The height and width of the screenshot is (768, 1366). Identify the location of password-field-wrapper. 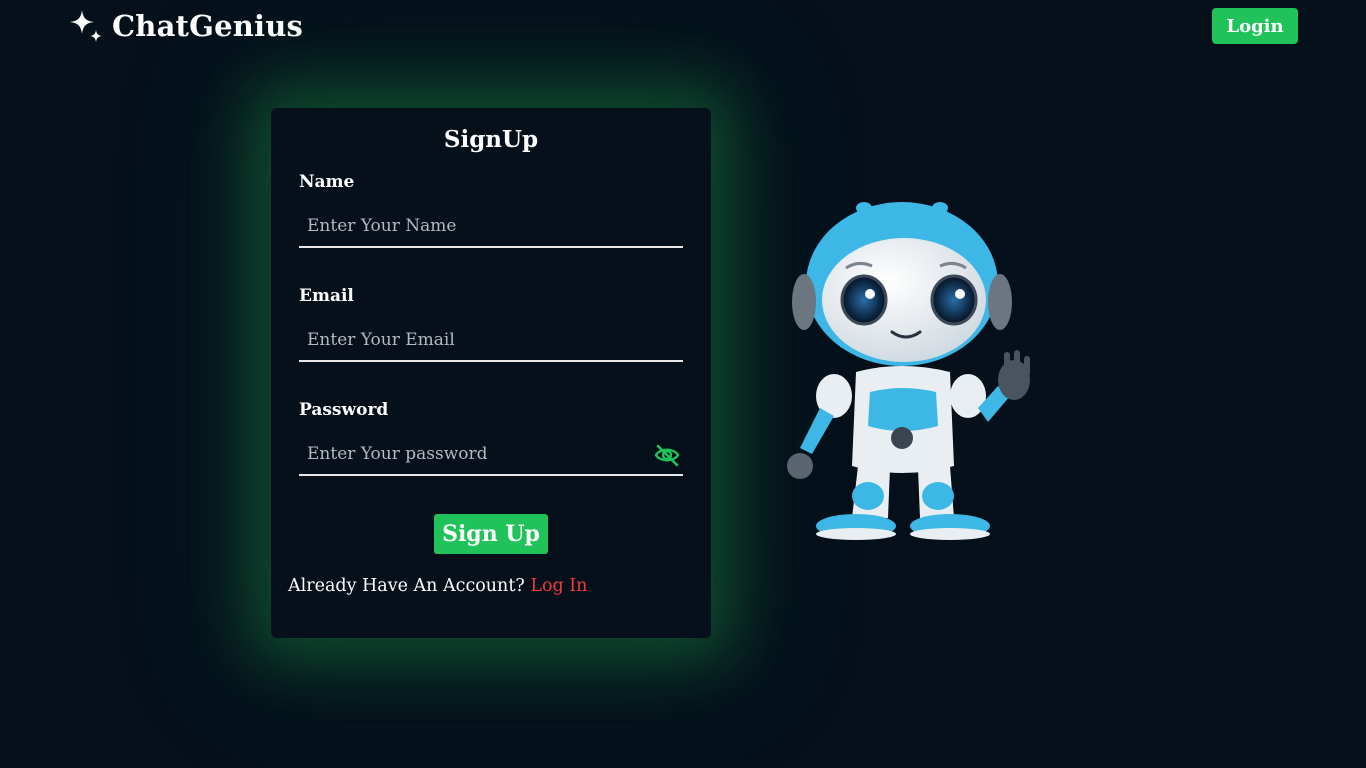
(491, 455).